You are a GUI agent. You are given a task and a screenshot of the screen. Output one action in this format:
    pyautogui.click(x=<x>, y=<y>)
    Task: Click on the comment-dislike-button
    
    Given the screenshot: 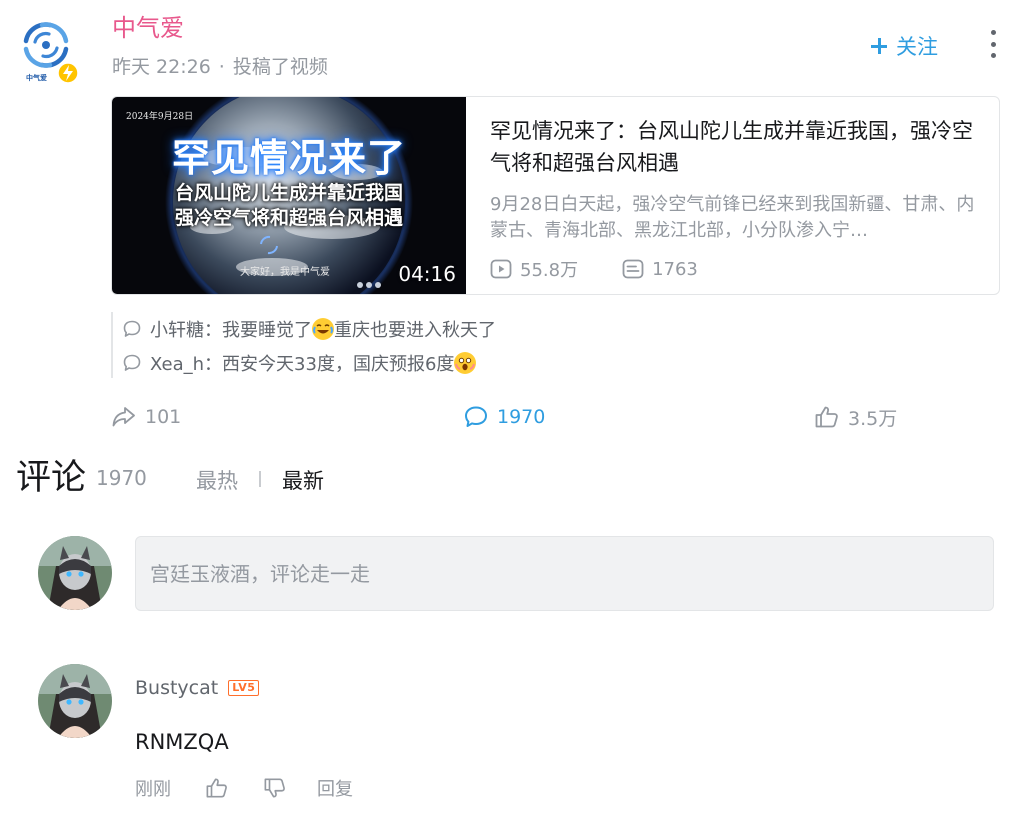 What is the action you would take?
    pyautogui.click(x=275, y=788)
    